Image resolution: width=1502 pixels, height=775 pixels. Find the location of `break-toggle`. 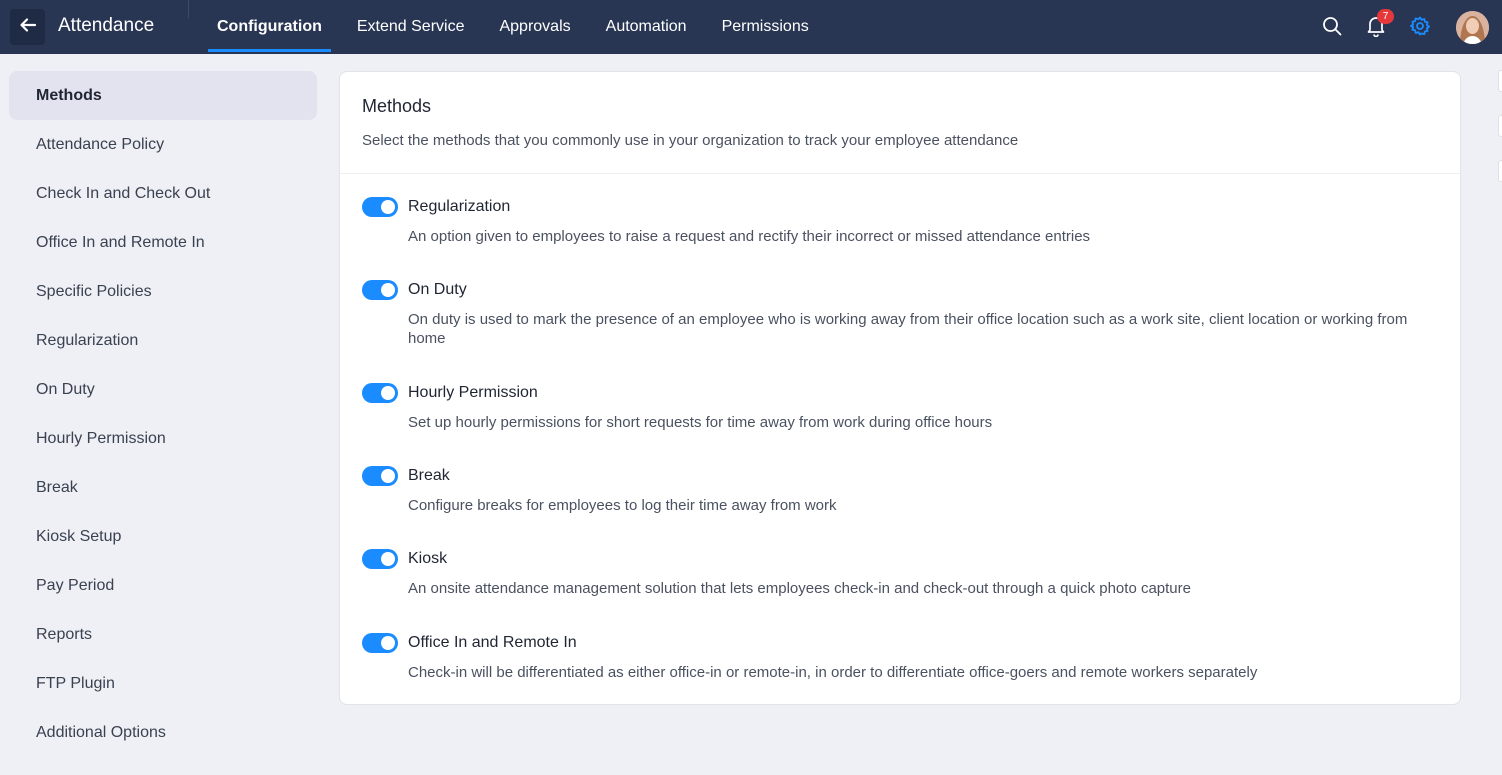

break-toggle is located at coordinates (380, 476).